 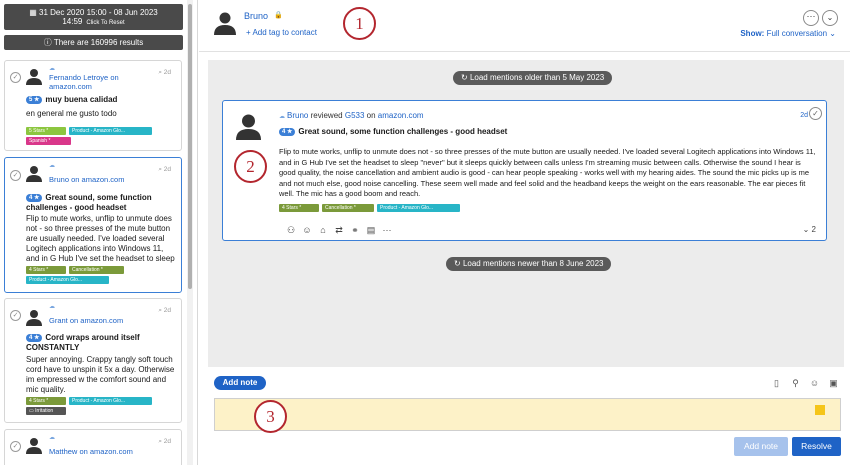 I want to click on translate-icon: ⇄, so click(x=339, y=230).